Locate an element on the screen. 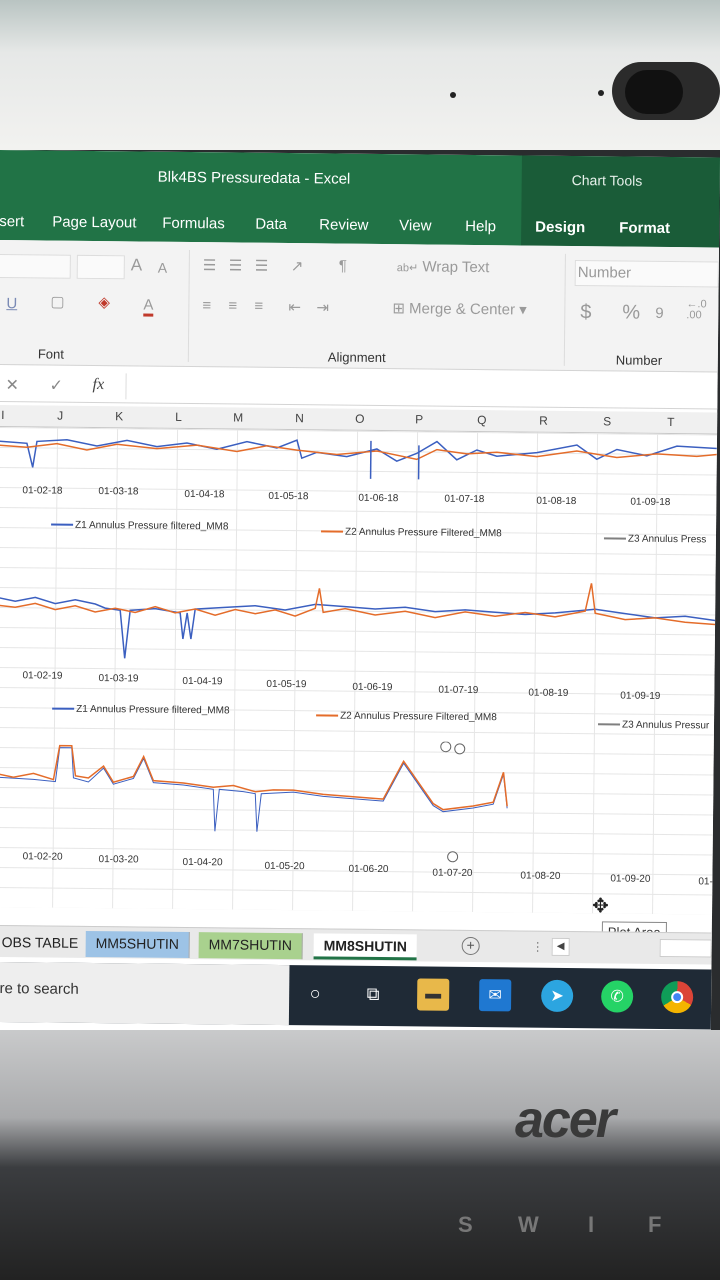  column-header: J is located at coordinates (60, 416).